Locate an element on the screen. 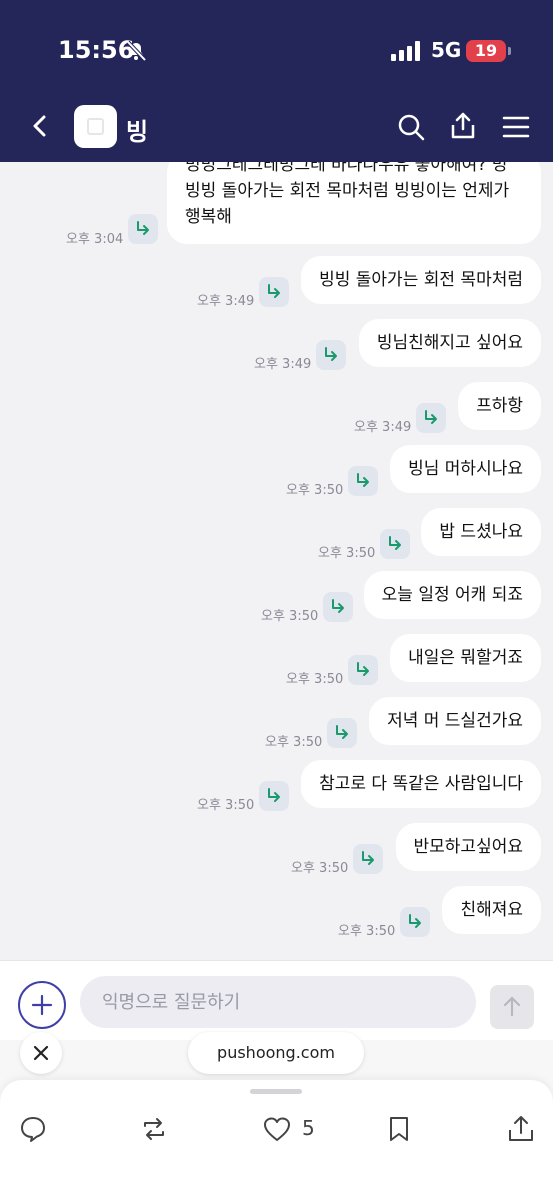 The width and height of the screenshot is (553, 1200). ad-url: pushoong.com is located at coordinates (276, 1053).